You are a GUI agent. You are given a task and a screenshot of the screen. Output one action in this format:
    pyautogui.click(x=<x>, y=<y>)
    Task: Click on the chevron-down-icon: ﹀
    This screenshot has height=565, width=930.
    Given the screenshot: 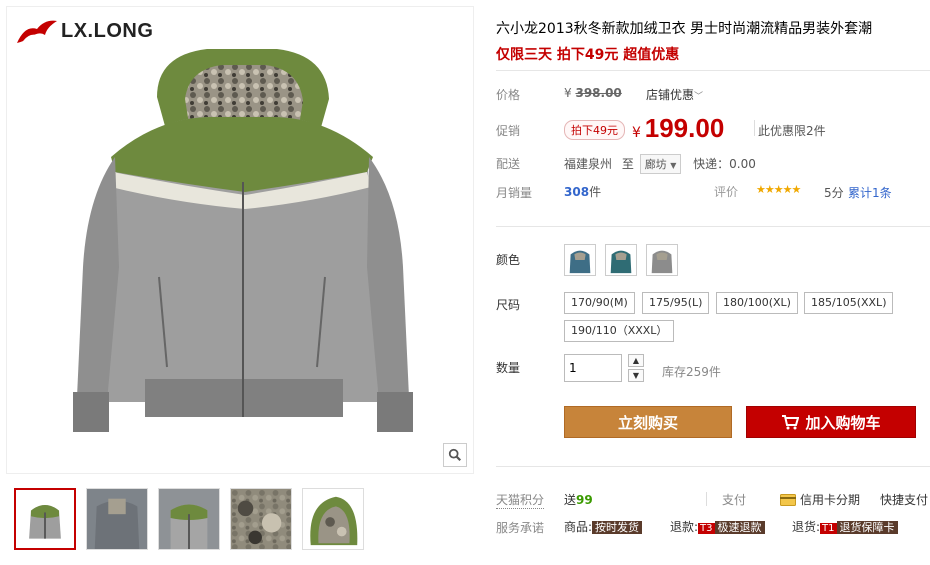 What is the action you would take?
    pyautogui.click(x=699, y=97)
    